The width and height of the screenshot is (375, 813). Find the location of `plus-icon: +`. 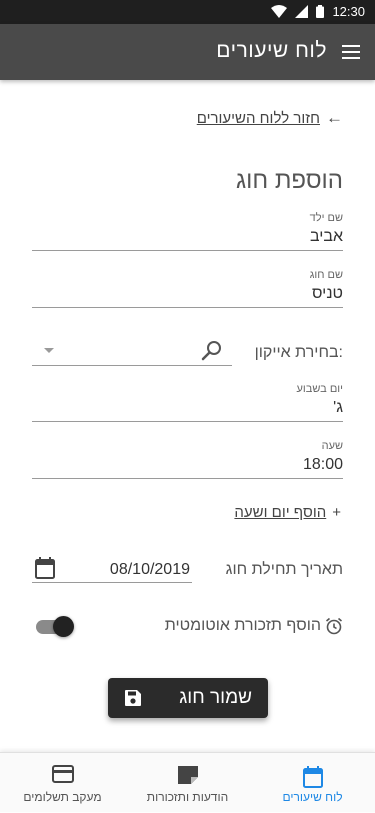

plus-icon: + is located at coordinates (336, 512).